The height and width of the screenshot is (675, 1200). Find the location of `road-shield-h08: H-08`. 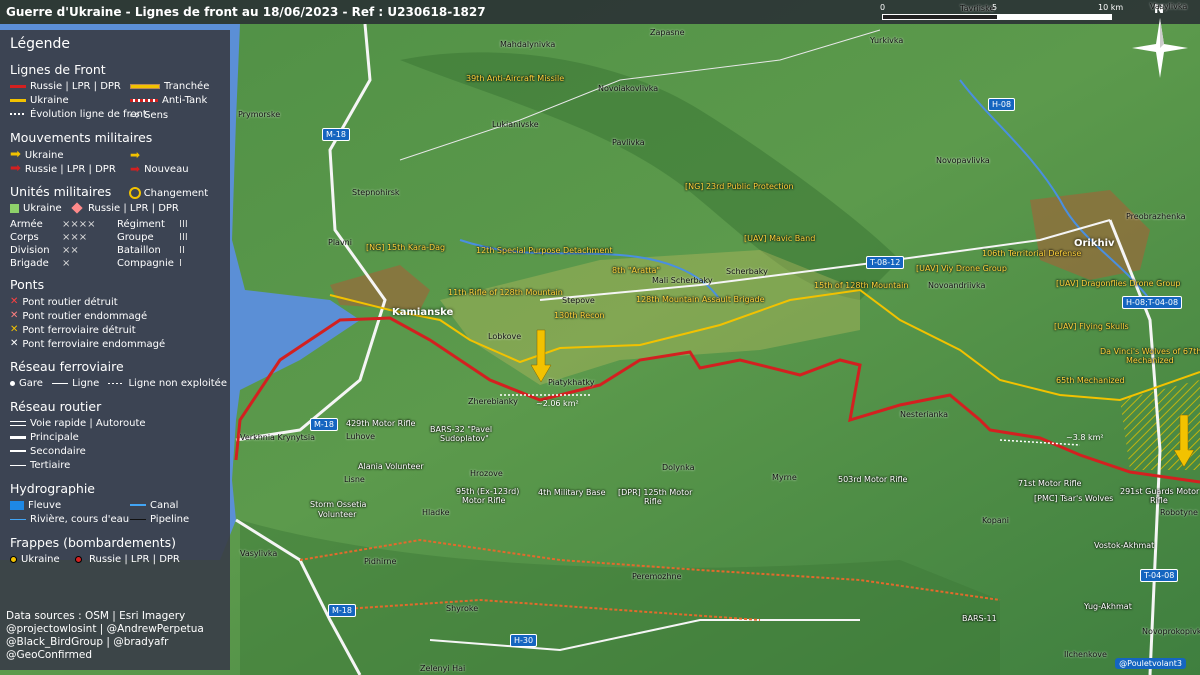

road-shield-h08: H-08 is located at coordinates (1002, 104).